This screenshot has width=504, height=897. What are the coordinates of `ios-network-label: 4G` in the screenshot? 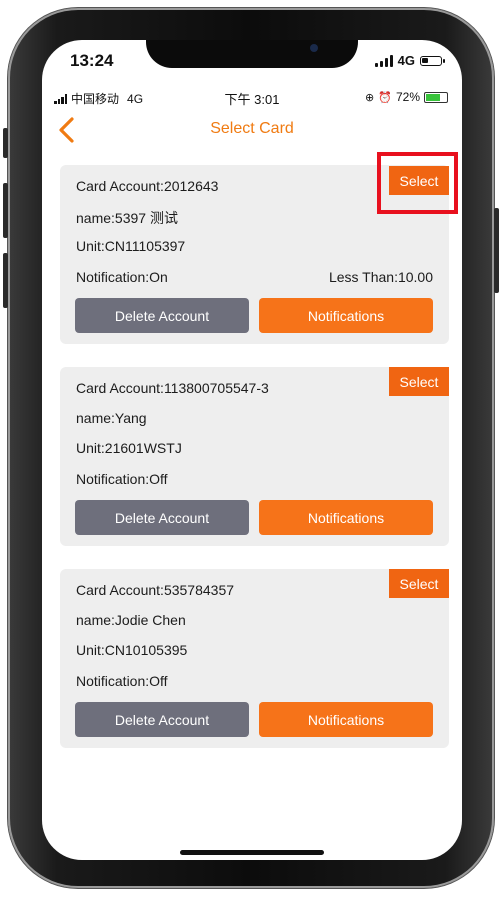 It's located at (406, 60).